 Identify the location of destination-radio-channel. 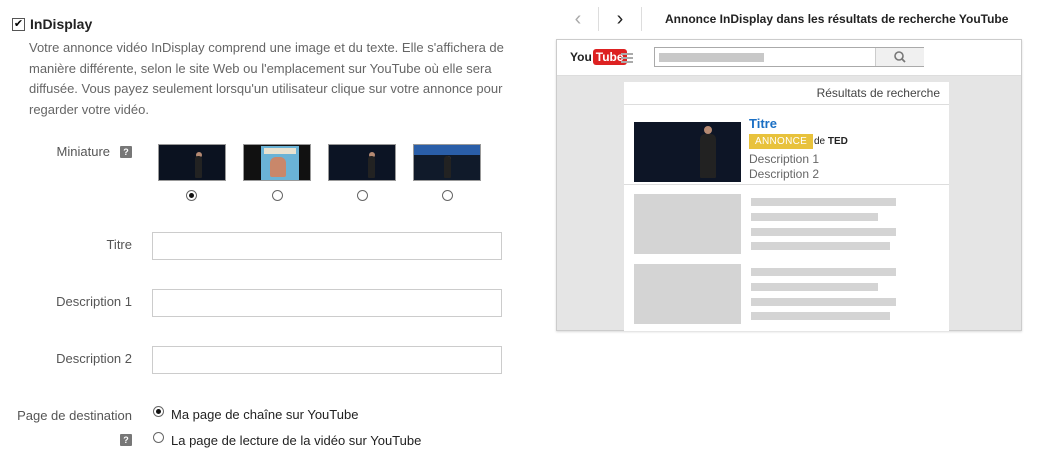
(158, 411).